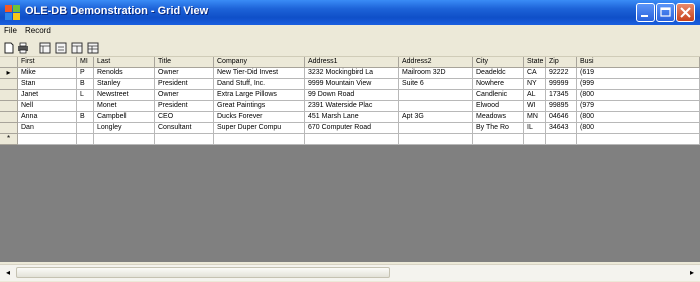 The height and width of the screenshot is (282, 700). What do you see at coordinates (124, 128) in the screenshot?
I see `cell-last: Longley` at bounding box center [124, 128].